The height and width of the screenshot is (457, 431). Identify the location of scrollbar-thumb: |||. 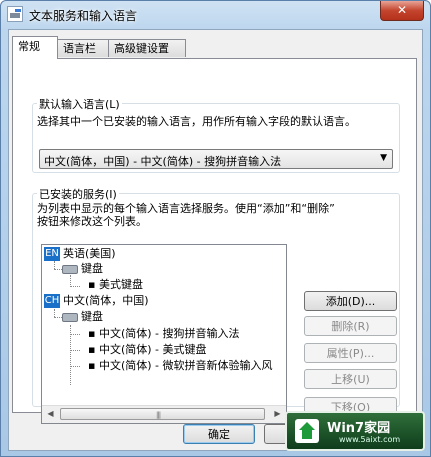
(162, 414).